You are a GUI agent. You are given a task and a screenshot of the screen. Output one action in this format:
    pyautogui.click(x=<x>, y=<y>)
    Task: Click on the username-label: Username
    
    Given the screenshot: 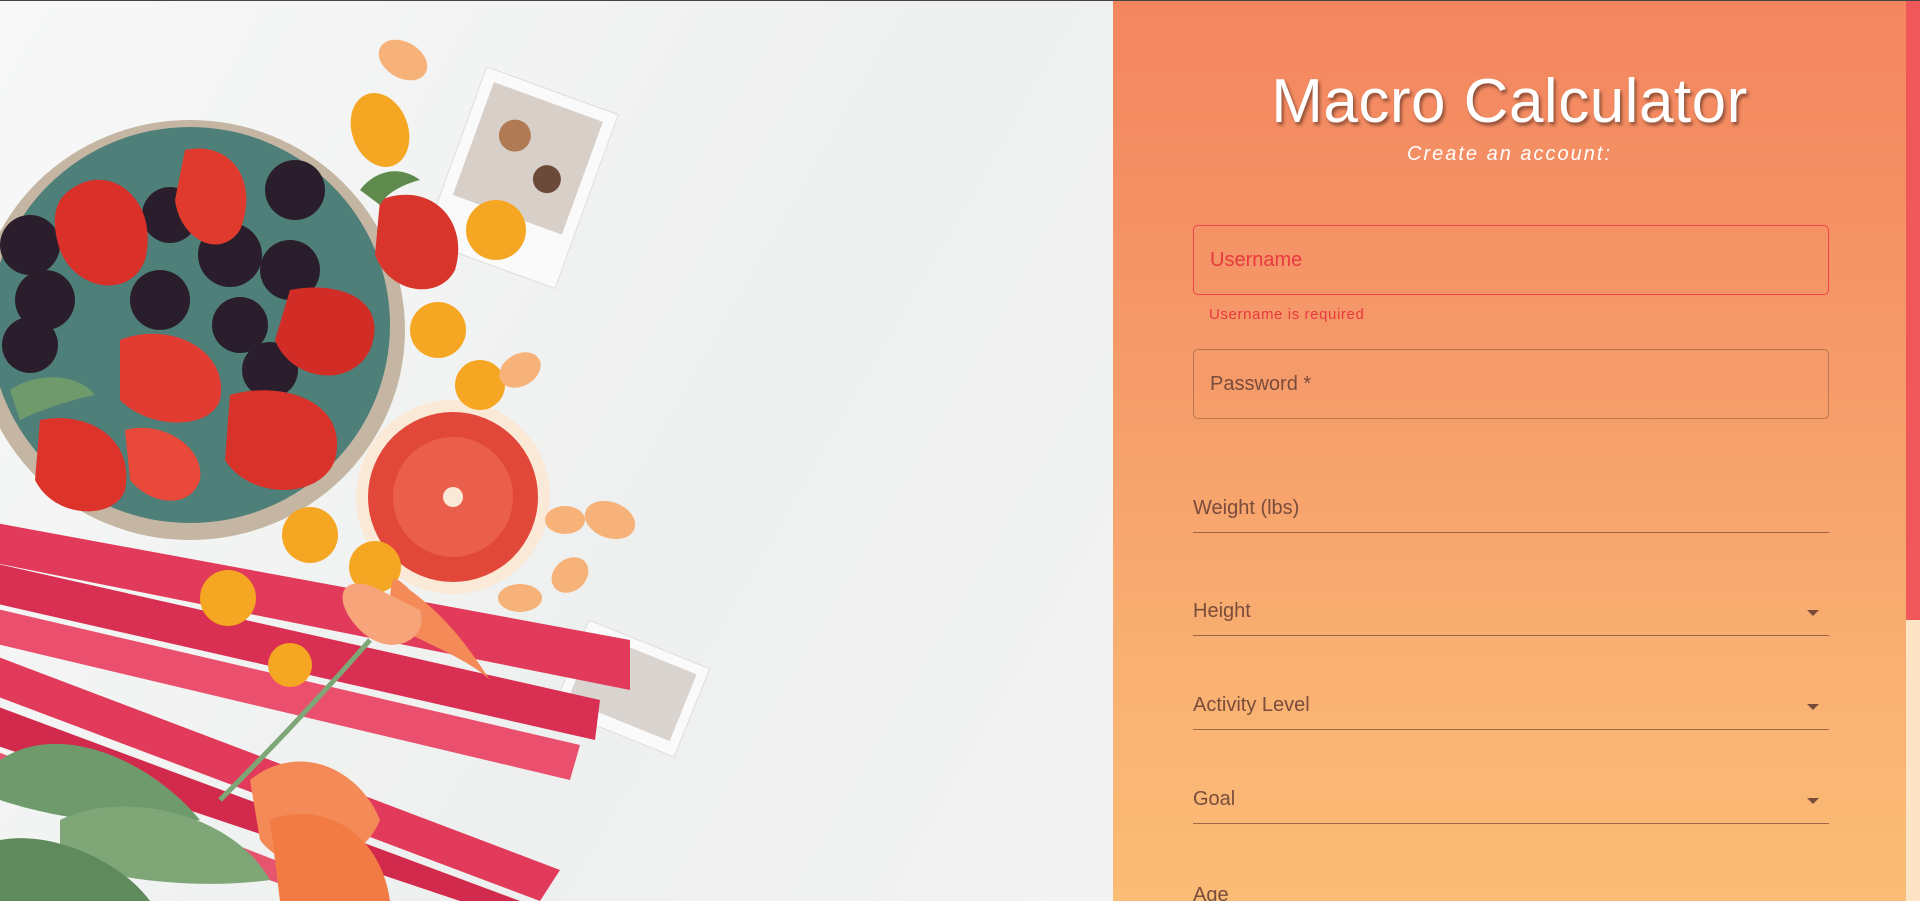 What is the action you would take?
    pyautogui.click(x=1256, y=260)
    